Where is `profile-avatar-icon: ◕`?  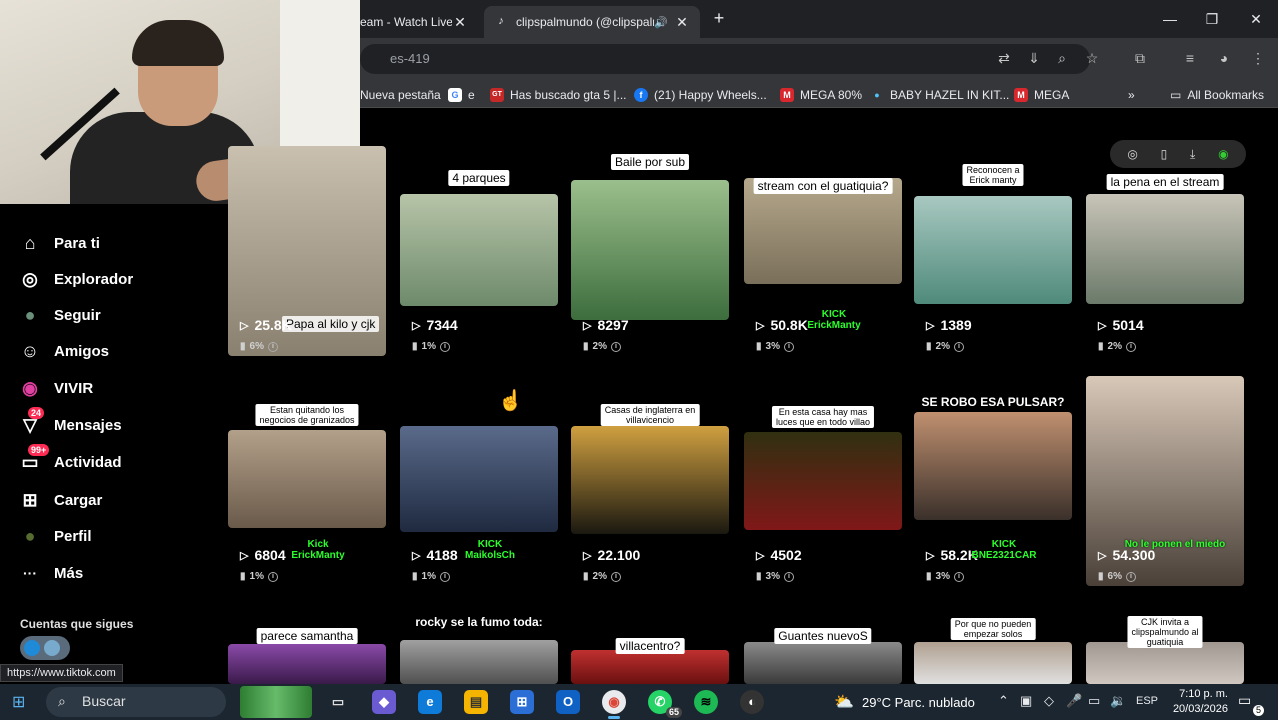
profile-avatar-icon: ◕ is located at coordinates (1224, 60).